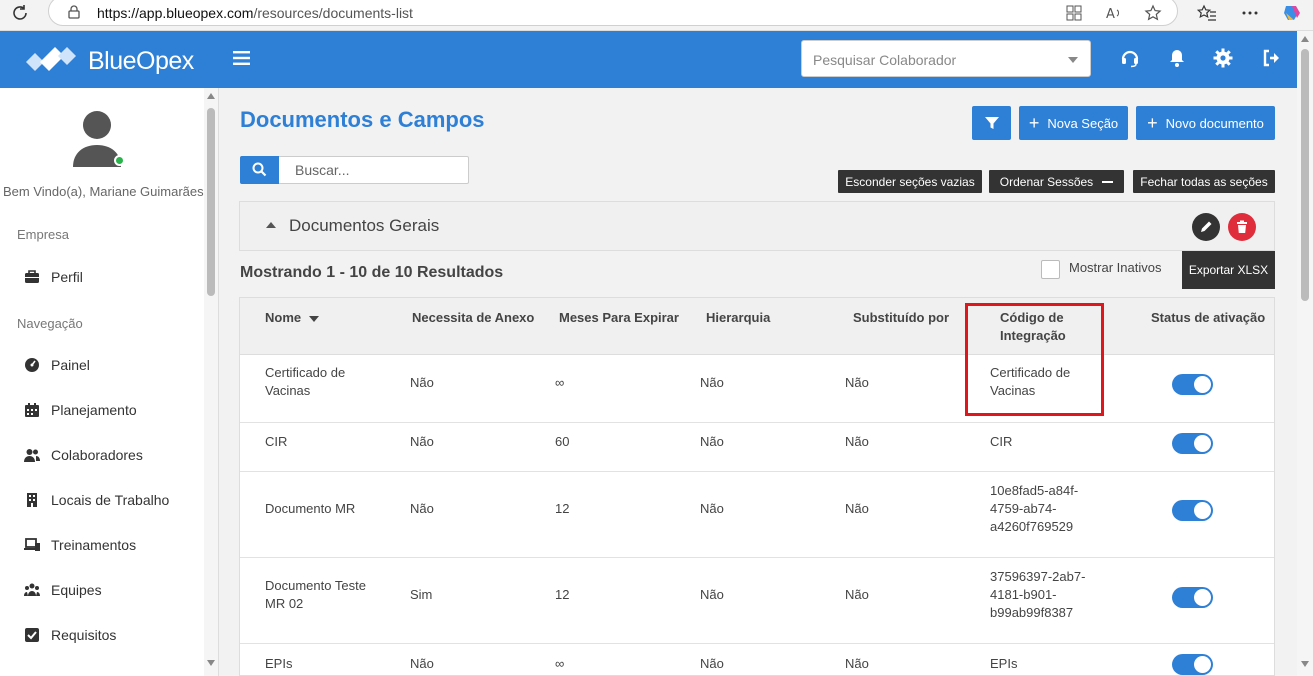  What do you see at coordinates (292, 318) in the screenshot?
I see `column-header-nome: Nome` at bounding box center [292, 318].